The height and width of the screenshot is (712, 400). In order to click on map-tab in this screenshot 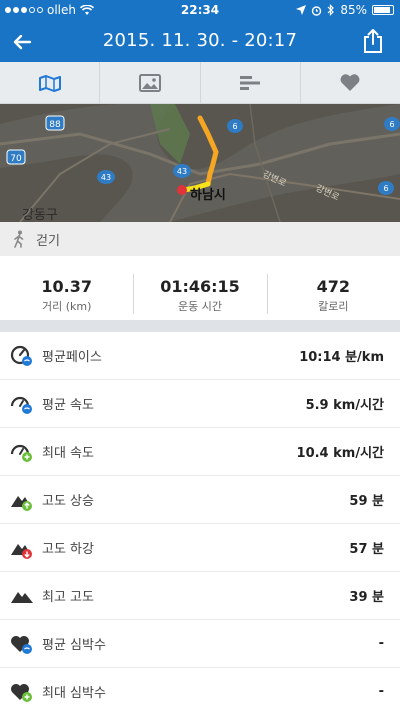, I will do `click(50, 82)`.